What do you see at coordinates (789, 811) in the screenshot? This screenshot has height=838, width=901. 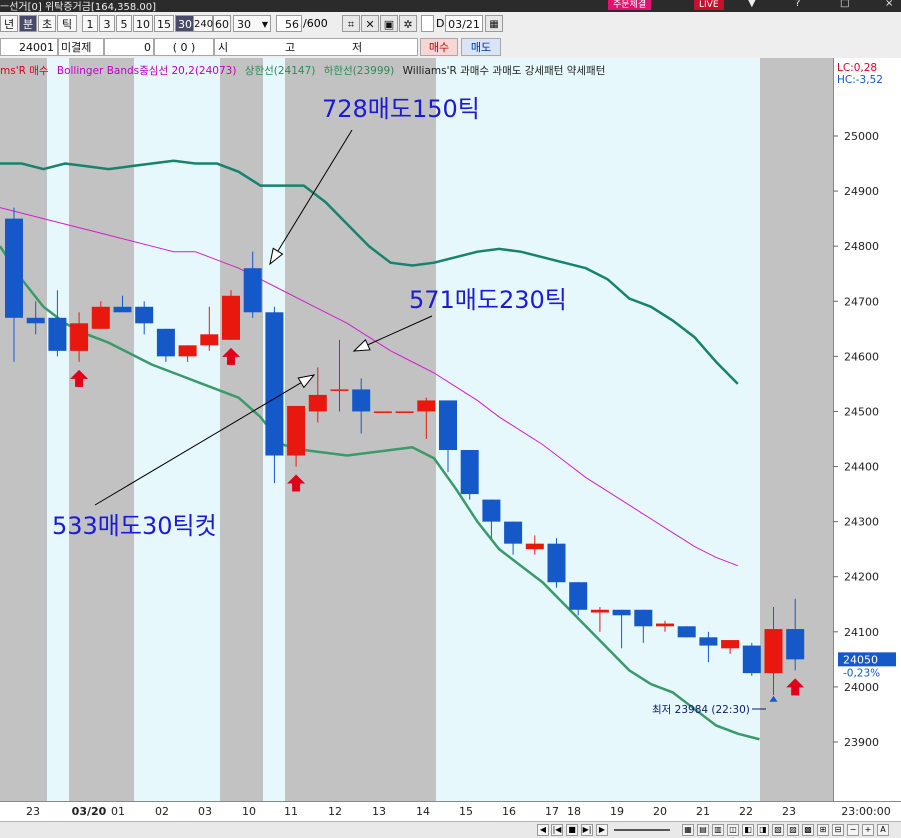 I see `x-tick-label: 23` at bounding box center [789, 811].